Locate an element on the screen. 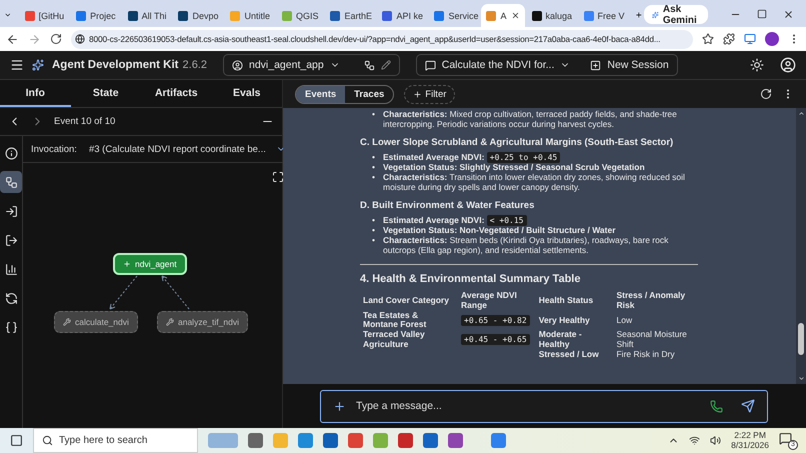 The width and height of the screenshot is (806, 453). scrollbar-thumb is located at coordinates (801, 339).